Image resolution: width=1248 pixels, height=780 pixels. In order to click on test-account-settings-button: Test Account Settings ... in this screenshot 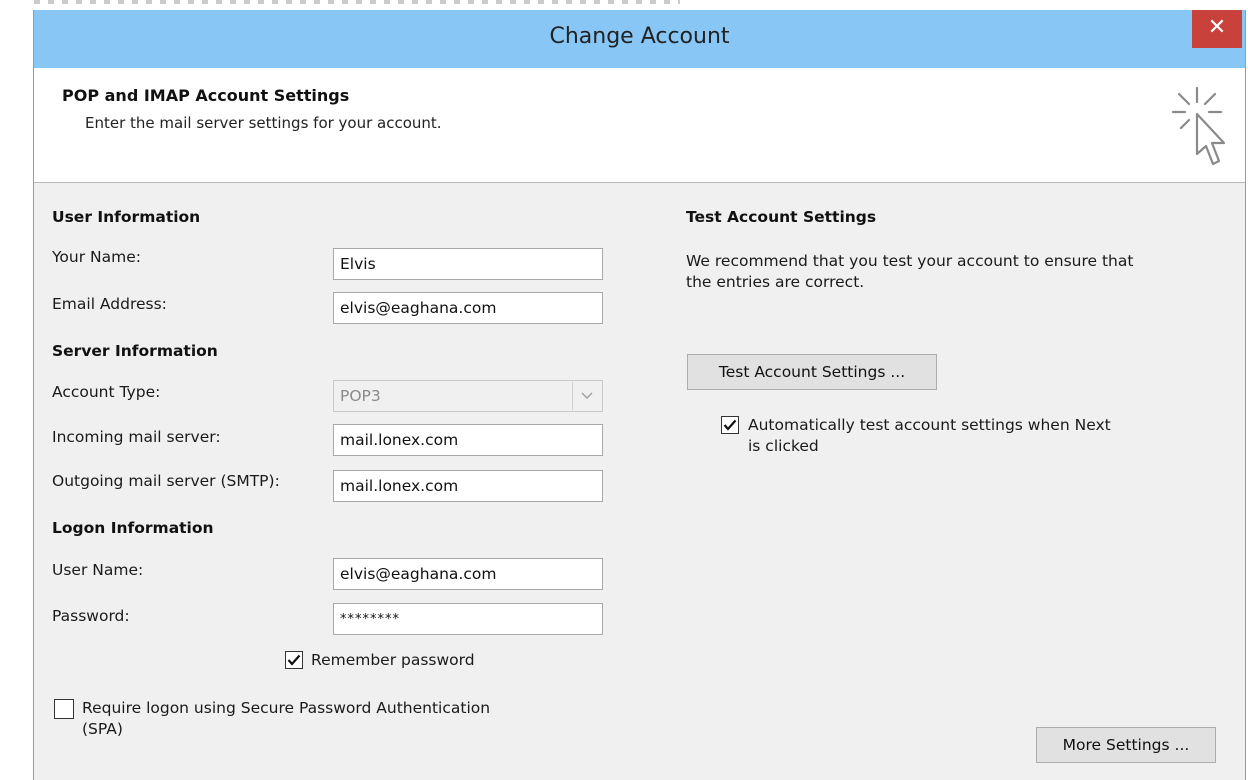, I will do `click(812, 372)`.